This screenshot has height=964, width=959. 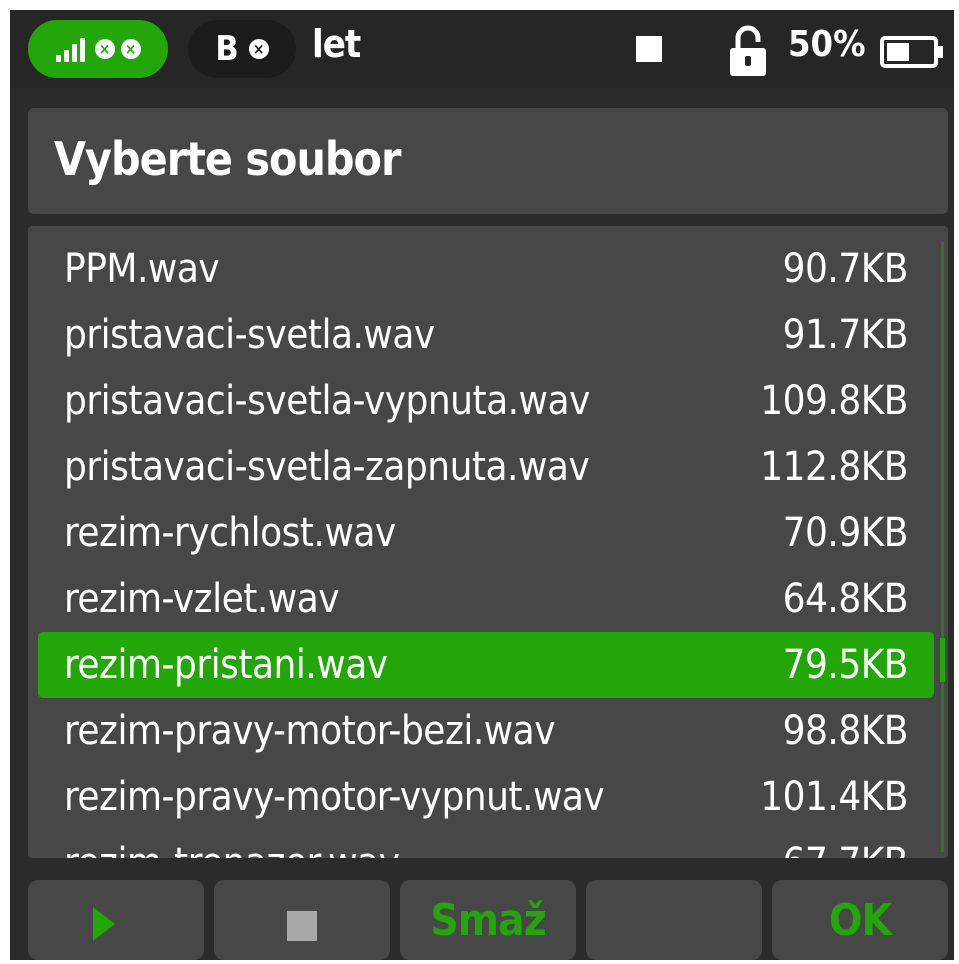 I want to click on receiver-status-pill: × ×, so click(x=98, y=49).